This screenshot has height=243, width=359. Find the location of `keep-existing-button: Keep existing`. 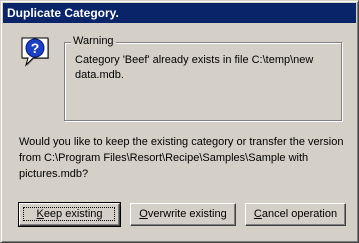

keep-existing-button: Keep existing is located at coordinates (69, 214).